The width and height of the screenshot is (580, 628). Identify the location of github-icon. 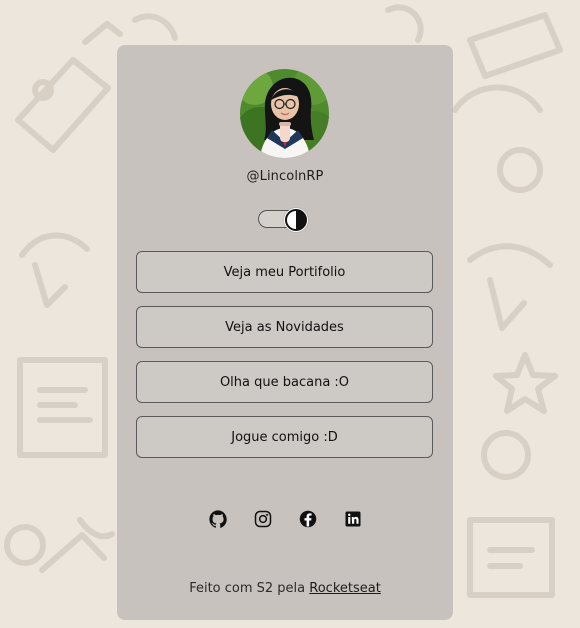
(217, 519).